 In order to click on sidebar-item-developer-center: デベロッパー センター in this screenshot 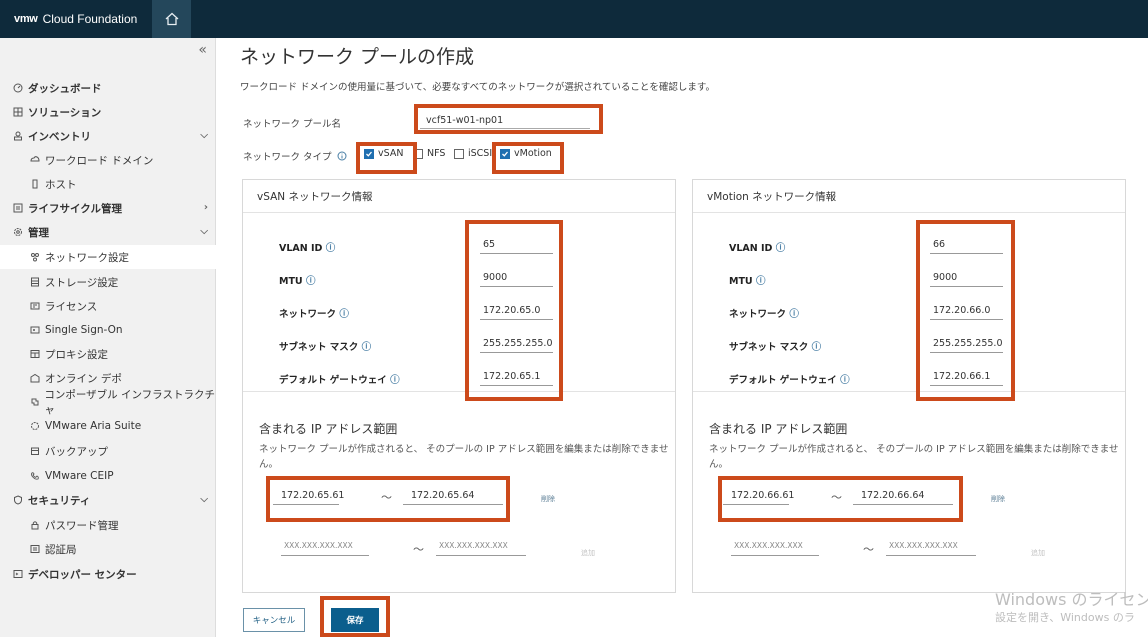, I will do `click(108, 574)`.